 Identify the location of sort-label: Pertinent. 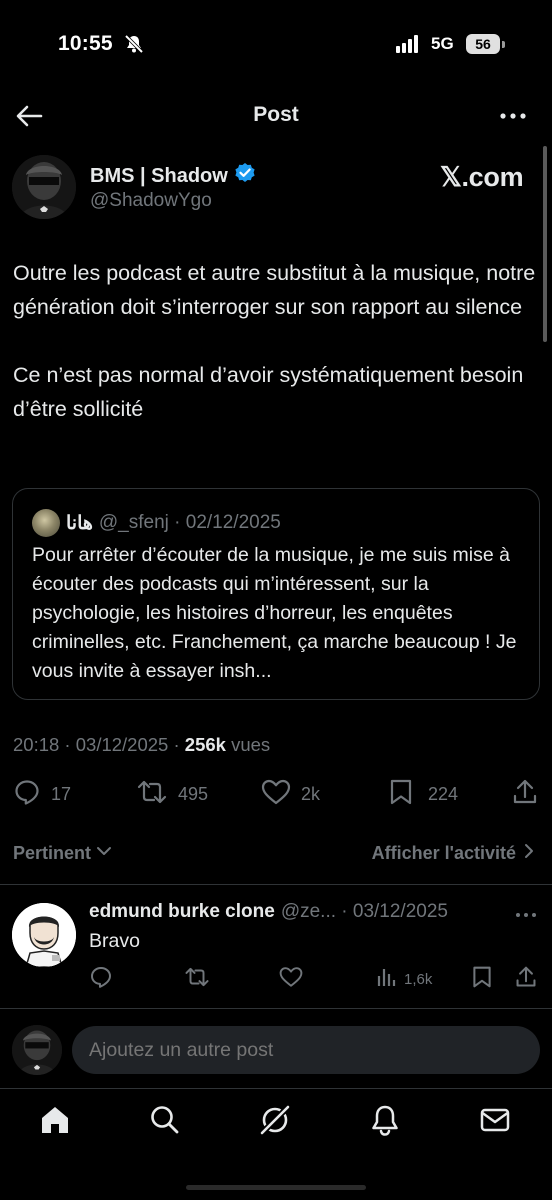
(52, 853).